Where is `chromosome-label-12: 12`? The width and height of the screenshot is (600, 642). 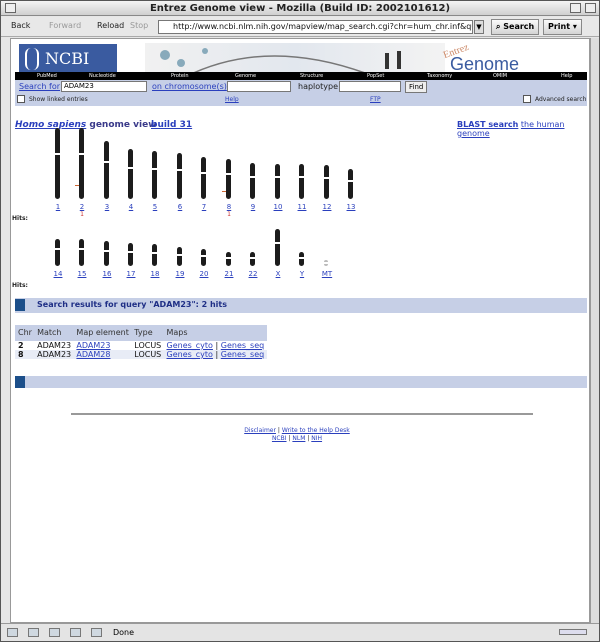 chromosome-label-12: 12 is located at coordinates (327, 207).